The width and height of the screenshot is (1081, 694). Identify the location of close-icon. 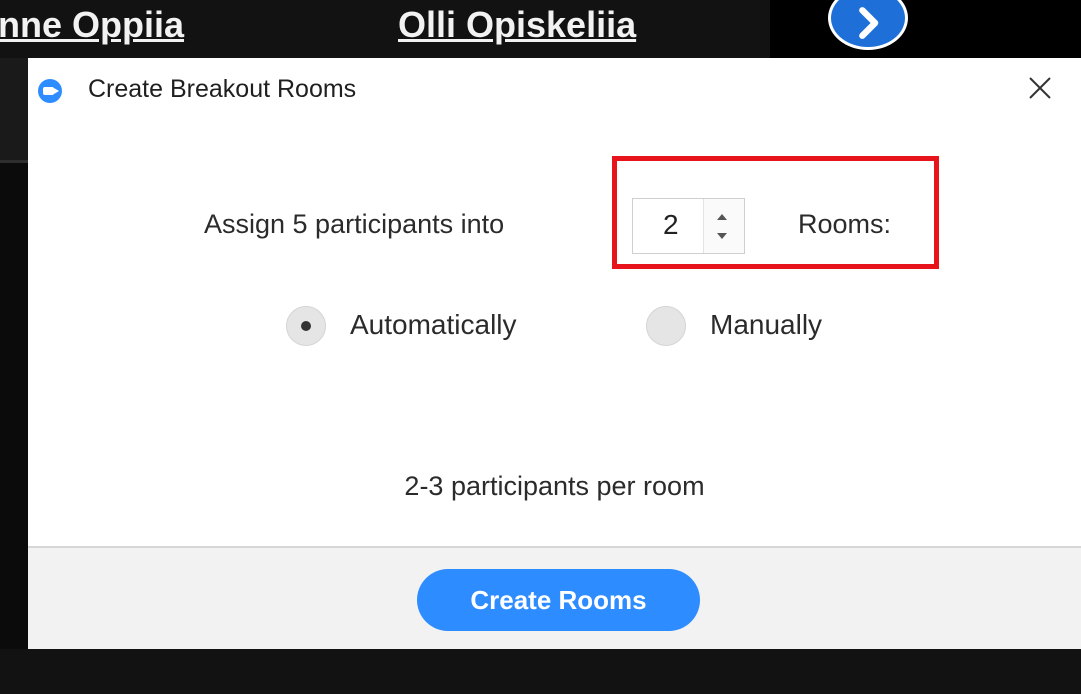
(1040, 88).